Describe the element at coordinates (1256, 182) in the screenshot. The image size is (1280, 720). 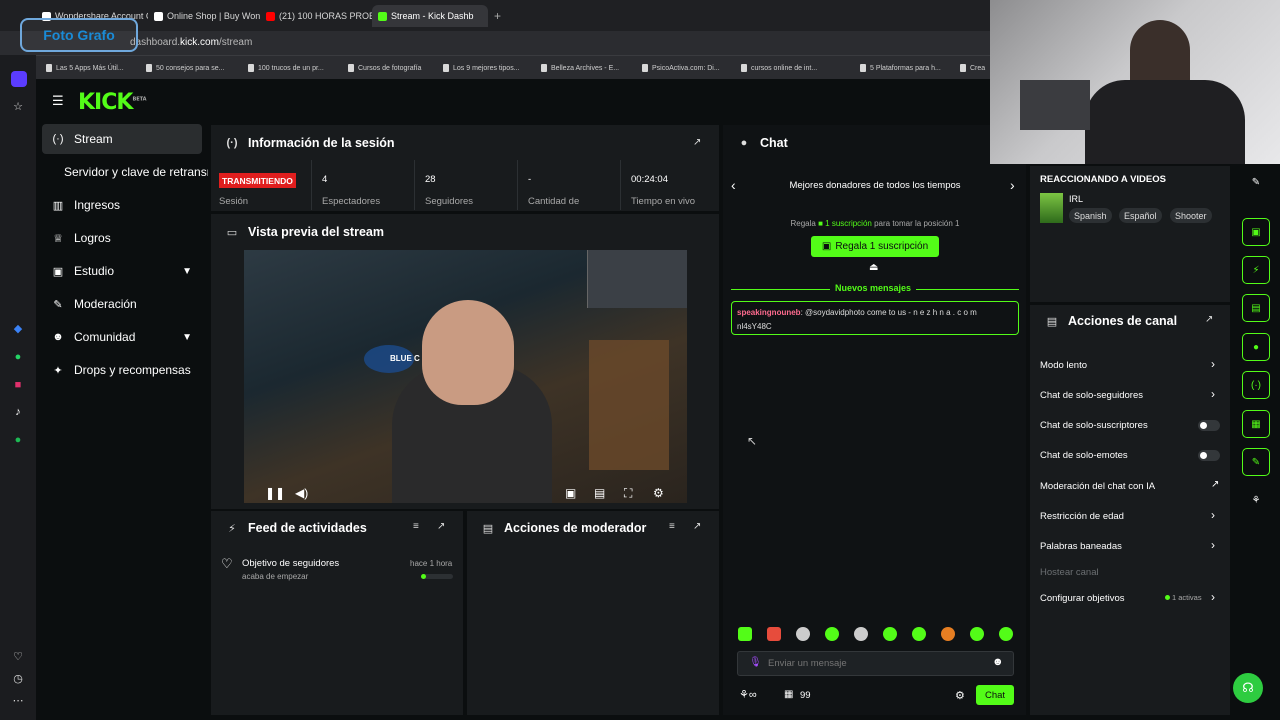
I see `edit-pencil-icon: ✎` at that location.